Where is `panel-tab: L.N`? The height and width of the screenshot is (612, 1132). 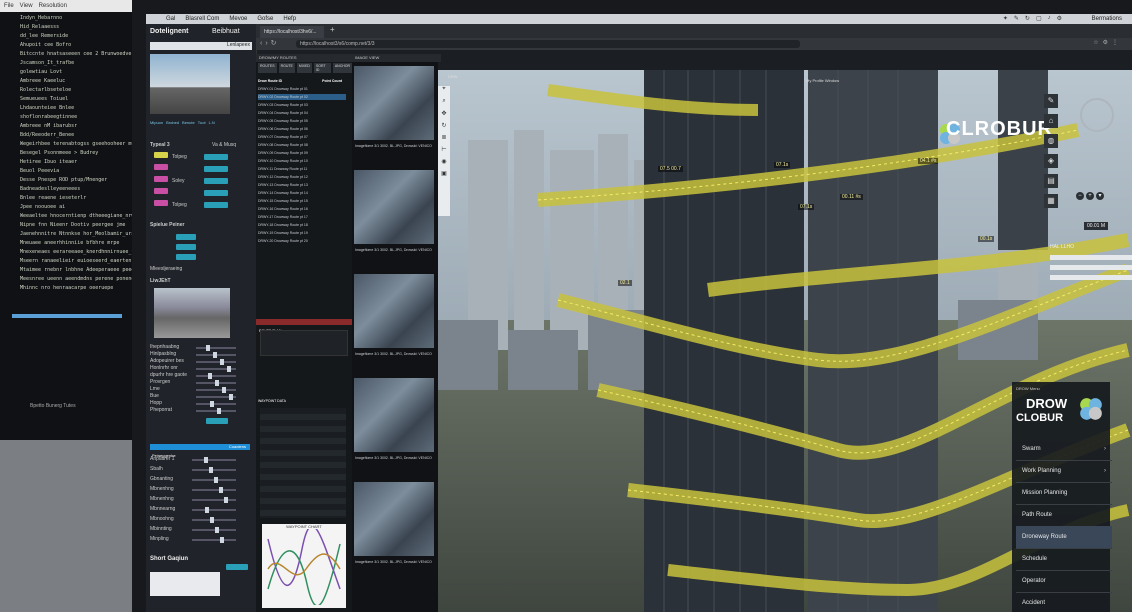 panel-tab: L.N is located at coordinates (212, 122).